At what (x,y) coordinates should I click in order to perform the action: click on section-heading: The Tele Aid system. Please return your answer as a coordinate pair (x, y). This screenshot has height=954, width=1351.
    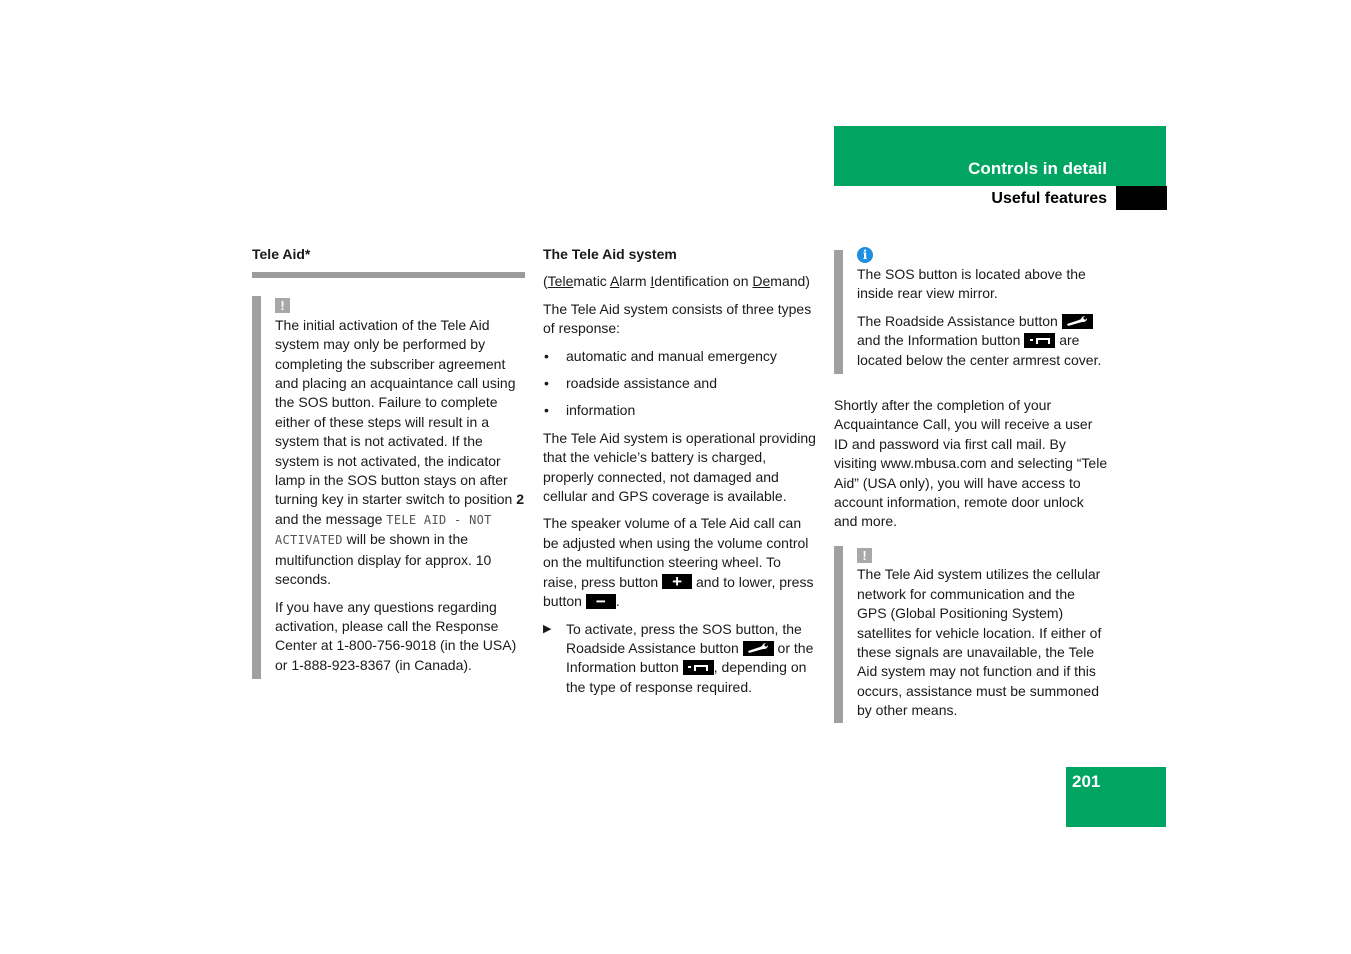
    Looking at the image, I should click on (610, 254).